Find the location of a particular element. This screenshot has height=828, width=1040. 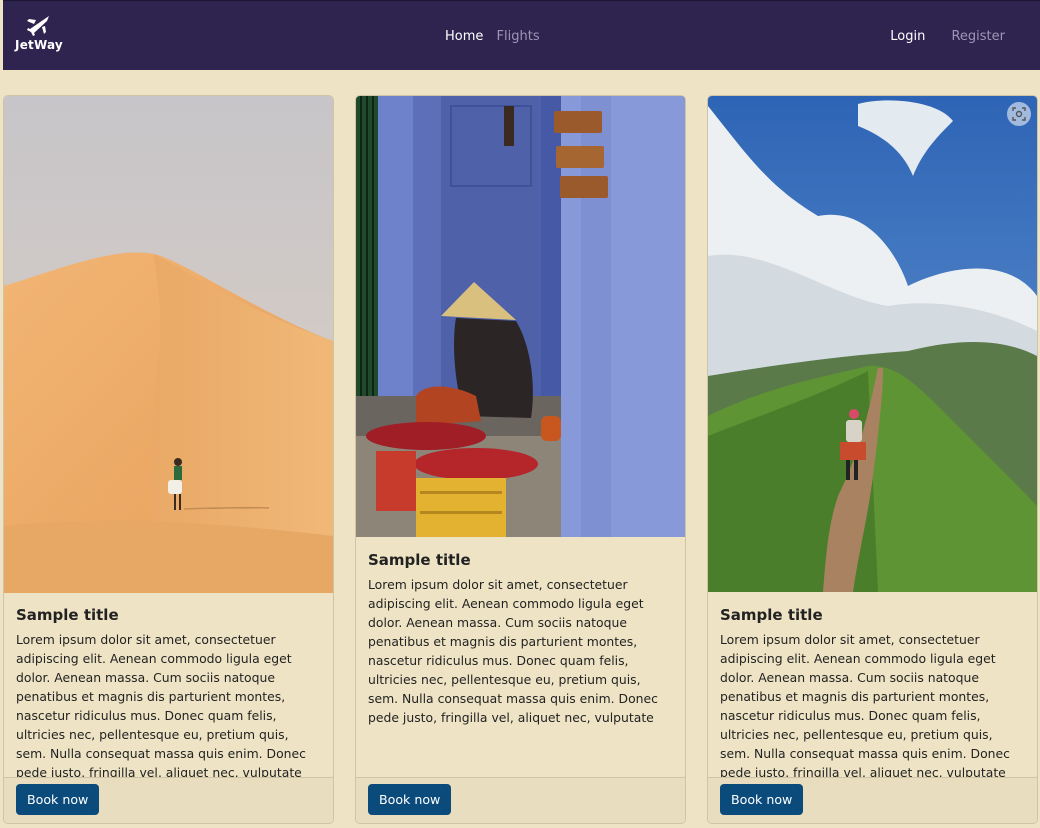

airplane-icon is located at coordinates (38, 26).